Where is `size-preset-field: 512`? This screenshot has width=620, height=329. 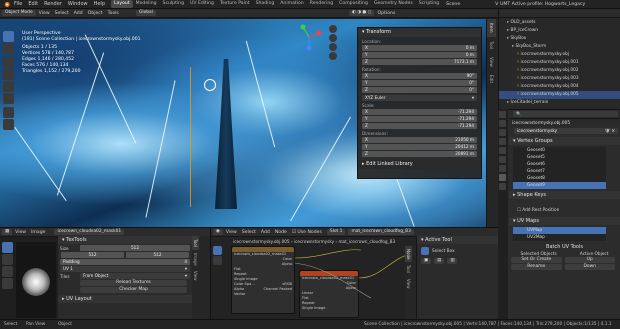 size-preset-field: 512 is located at coordinates (135, 248).